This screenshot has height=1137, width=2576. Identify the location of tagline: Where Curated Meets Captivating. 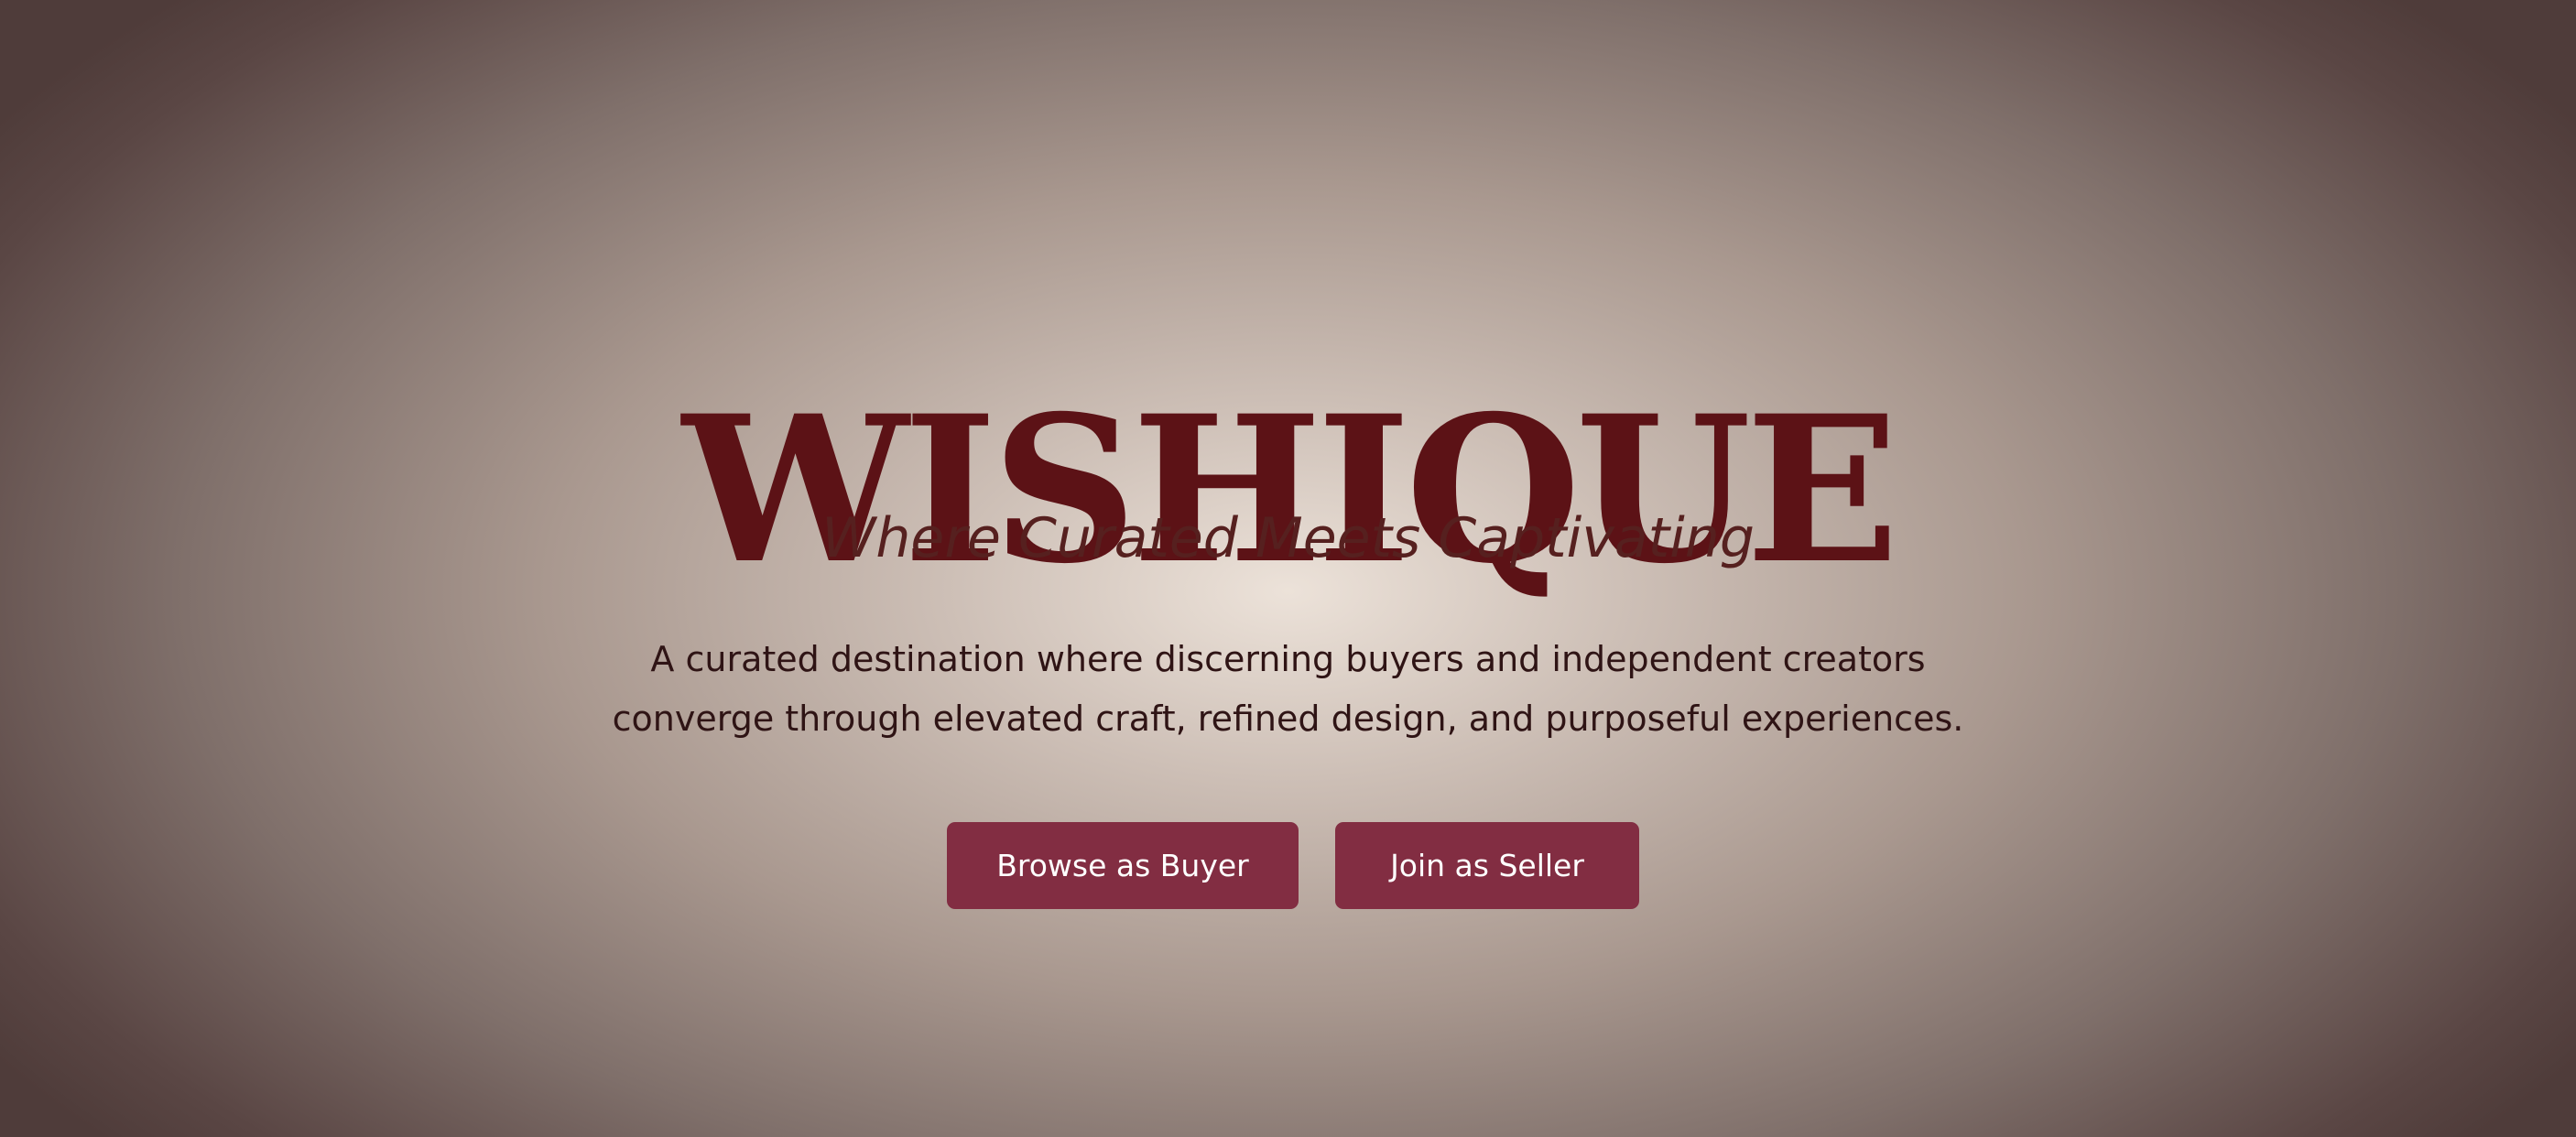
(1288, 538).